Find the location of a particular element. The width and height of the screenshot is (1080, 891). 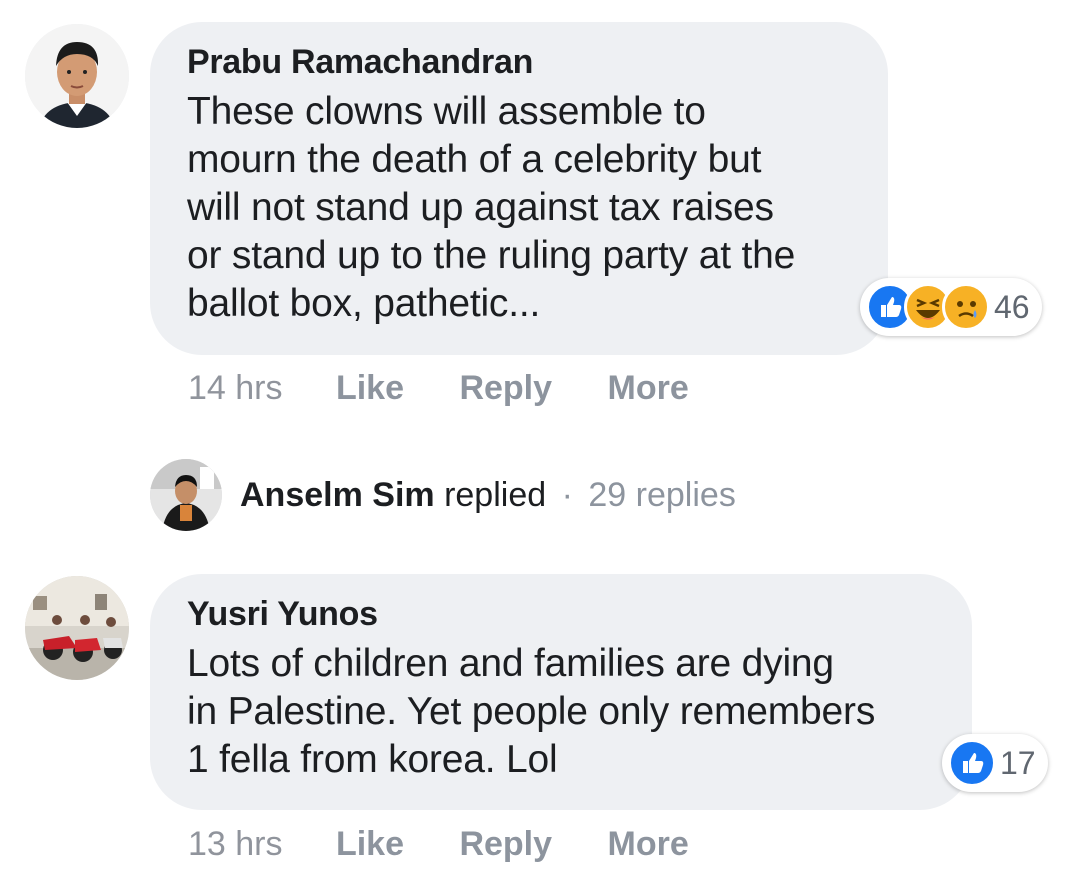

comment-text-line: or stand up to the ruling party at the is located at coordinates (491, 255).